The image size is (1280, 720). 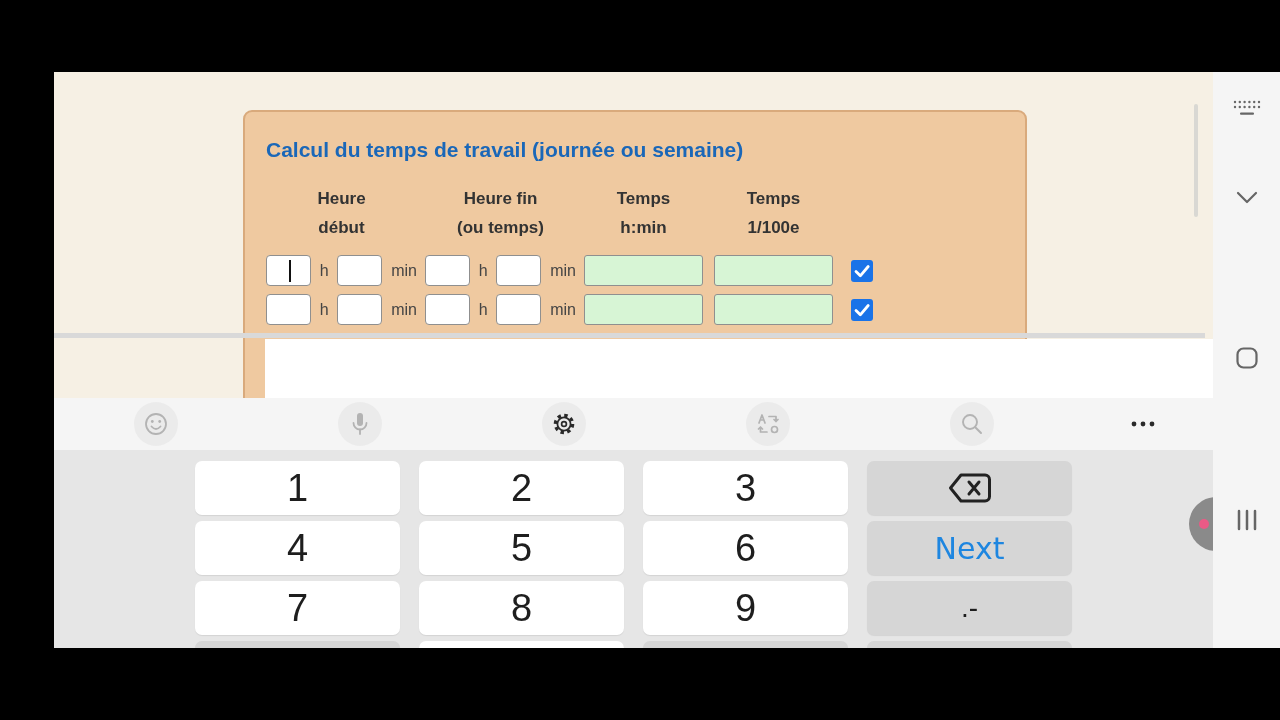 What do you see at coordinates (521, 608) in the screenshot?
I see `number-key: 8` at bounding box center [521, 608].